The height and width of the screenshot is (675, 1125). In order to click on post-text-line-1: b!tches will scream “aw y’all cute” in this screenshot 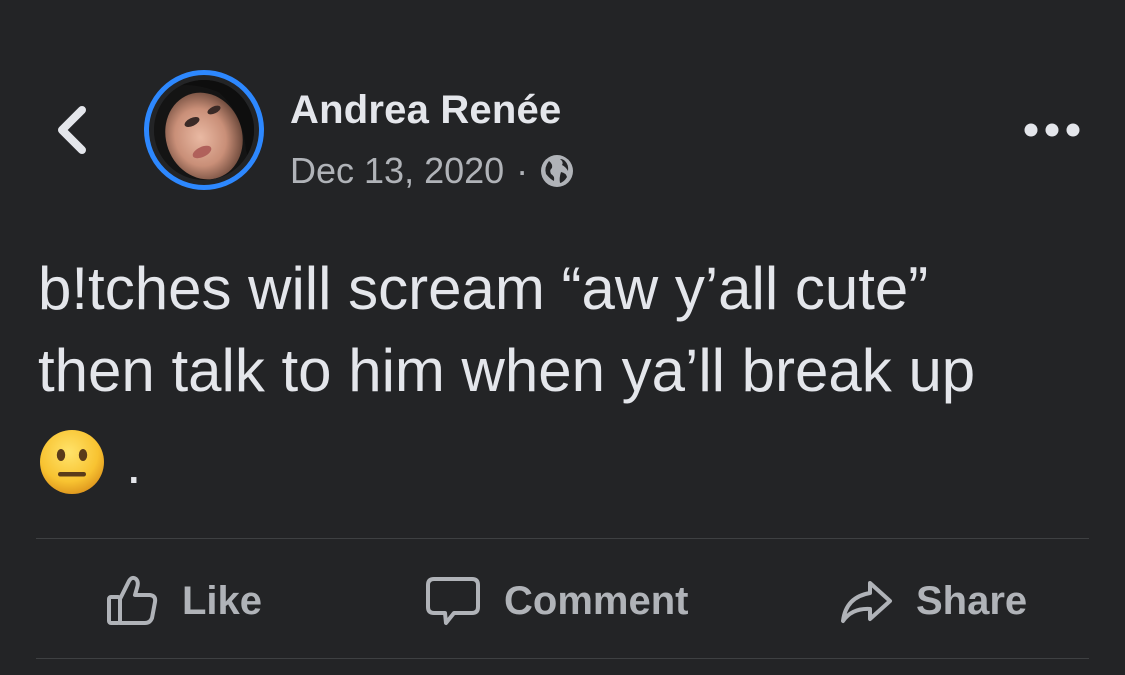, I will do `click(483, 288)`.